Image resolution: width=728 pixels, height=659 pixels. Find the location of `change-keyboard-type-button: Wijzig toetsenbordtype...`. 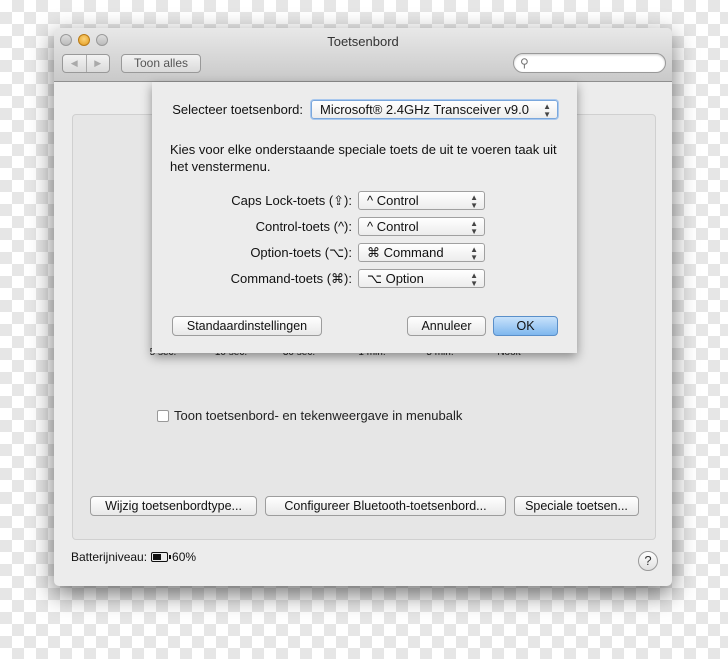

change-keyboard-type-button: Wijzig toetsenbordtype... is located at coordinates (173, 506).